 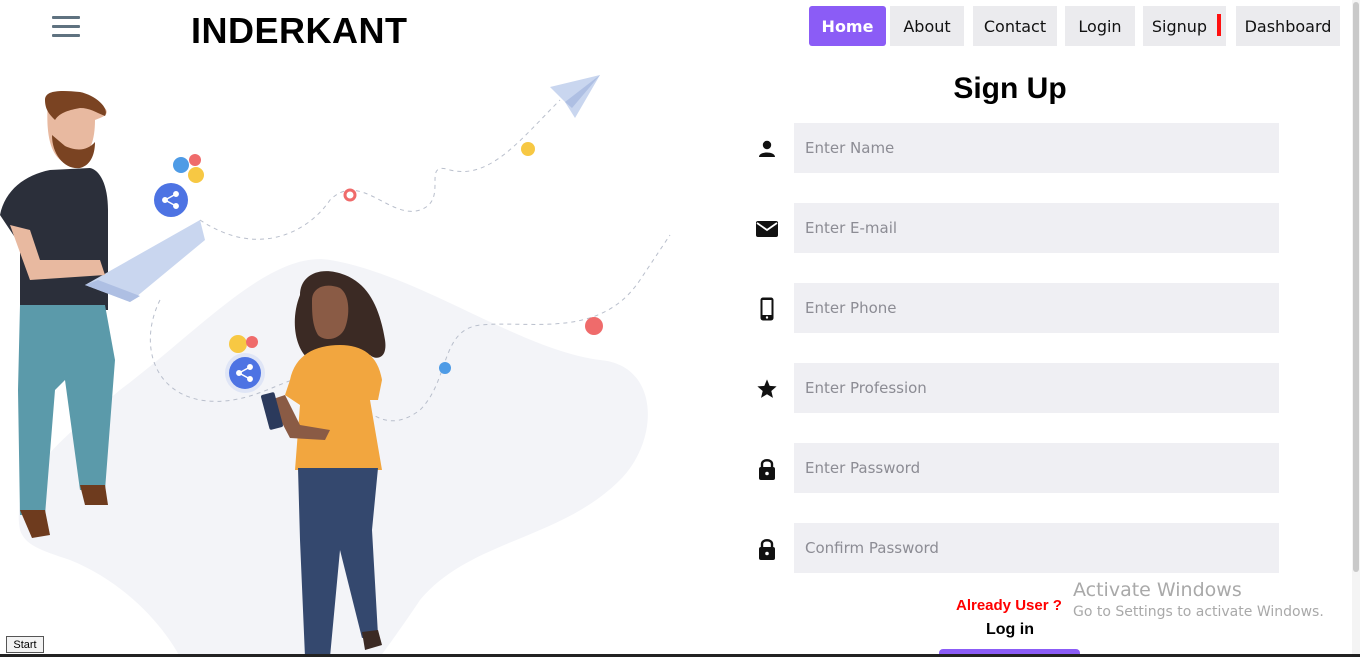 What do you see at coordinates (767, 309) in the screenshot?
I see `phone-icon` at bounding box center [767, 309].